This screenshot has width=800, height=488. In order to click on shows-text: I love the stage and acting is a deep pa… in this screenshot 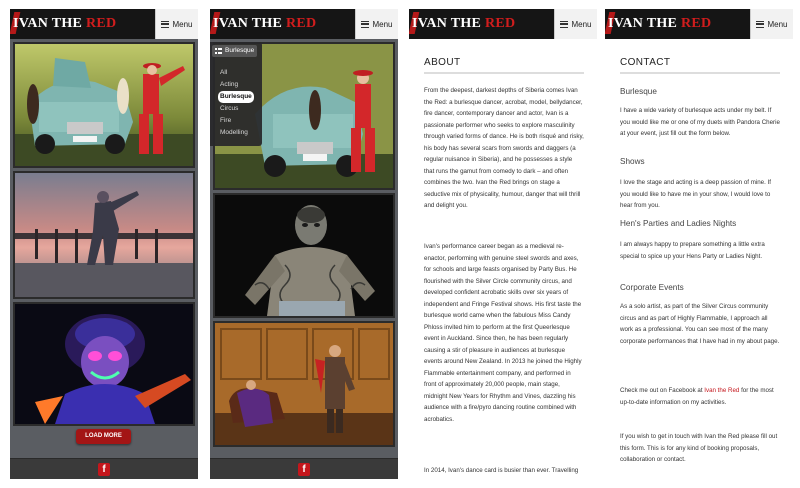, I will do `click(696, 194)`.